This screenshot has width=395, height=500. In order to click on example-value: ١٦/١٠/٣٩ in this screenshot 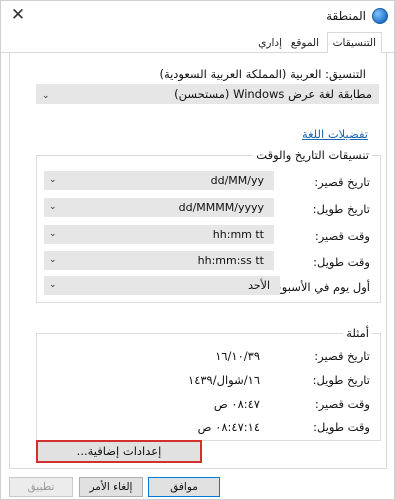, I will do `click(237, 356)`.